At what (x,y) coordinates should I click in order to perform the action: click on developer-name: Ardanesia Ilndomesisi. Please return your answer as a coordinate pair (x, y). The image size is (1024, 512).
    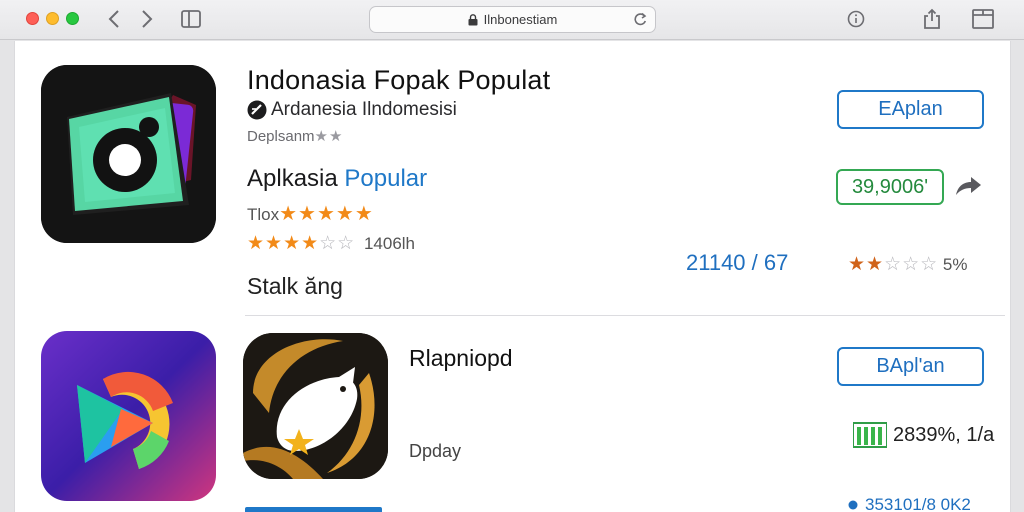
    Looking at the image, I should click on (364, 110).